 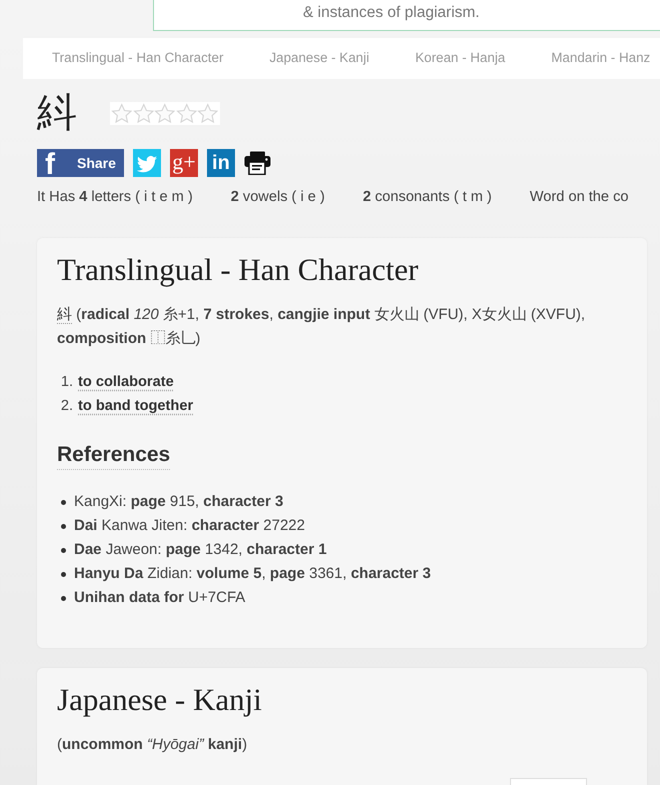 What do you see at coordinates (138, 58) in the screenshot?
I see `section-tab: Translingual - Han Character` at bounding box center [138, 58].